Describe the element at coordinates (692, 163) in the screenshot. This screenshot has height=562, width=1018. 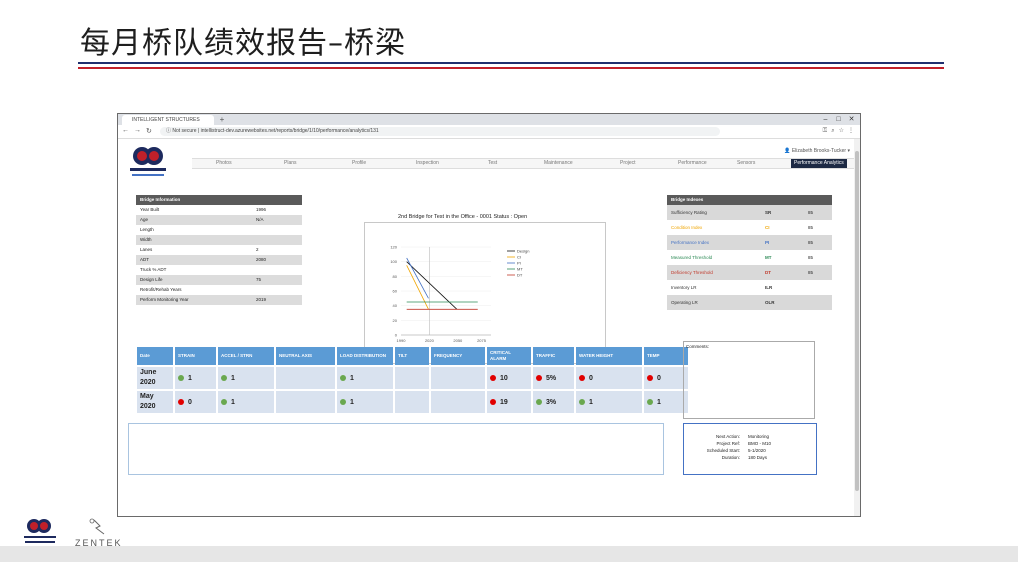
I see `nav-performance: Performance` at that location.